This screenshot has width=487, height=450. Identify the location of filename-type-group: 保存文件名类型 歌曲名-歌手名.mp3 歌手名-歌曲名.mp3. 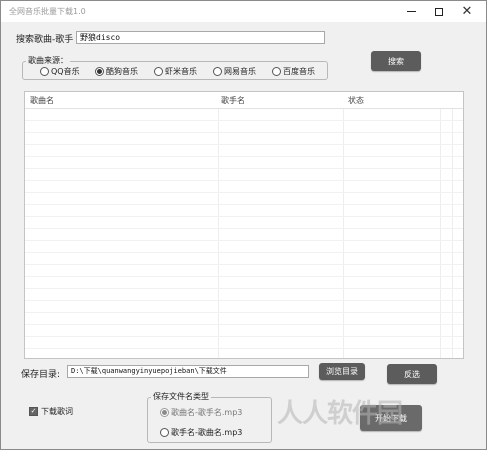
(209, 417).